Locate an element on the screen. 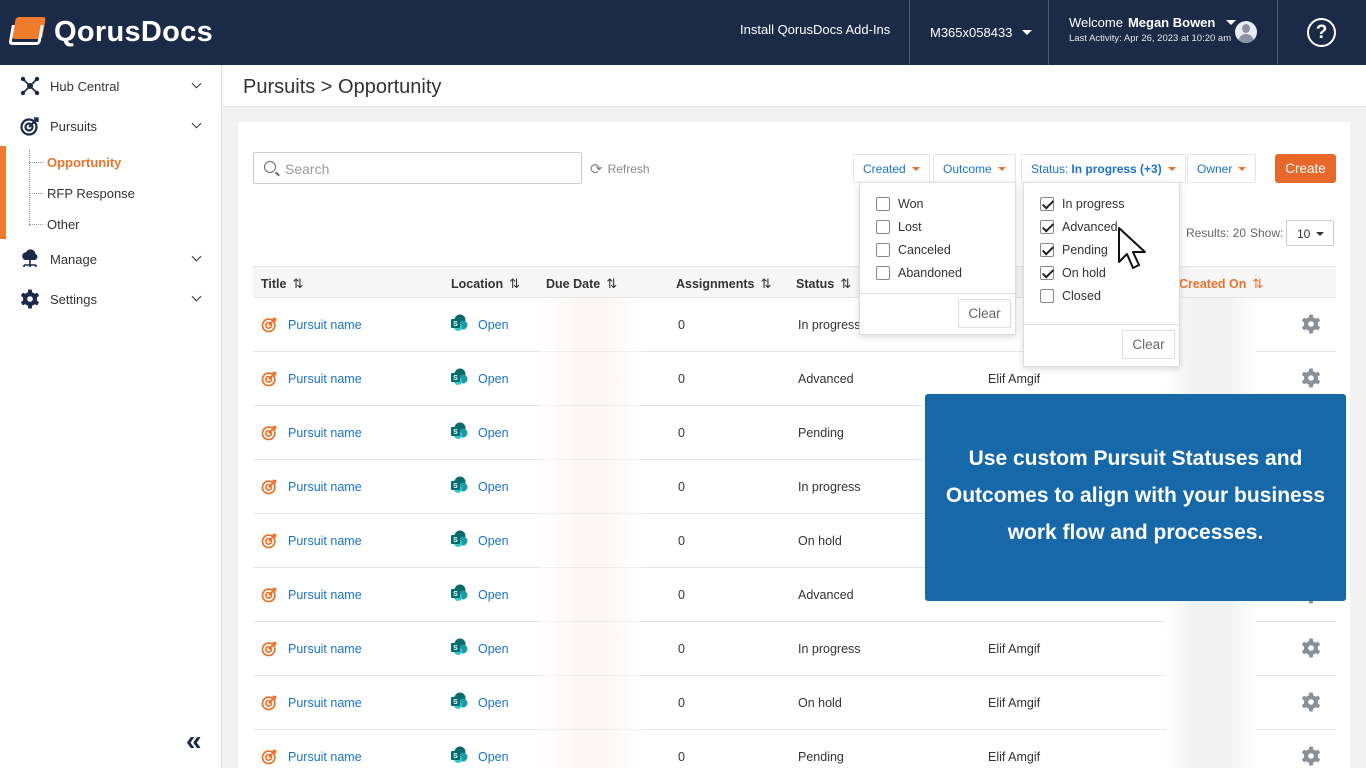  tenant-selector: M365x058433 is located at coordinates (981, 32).